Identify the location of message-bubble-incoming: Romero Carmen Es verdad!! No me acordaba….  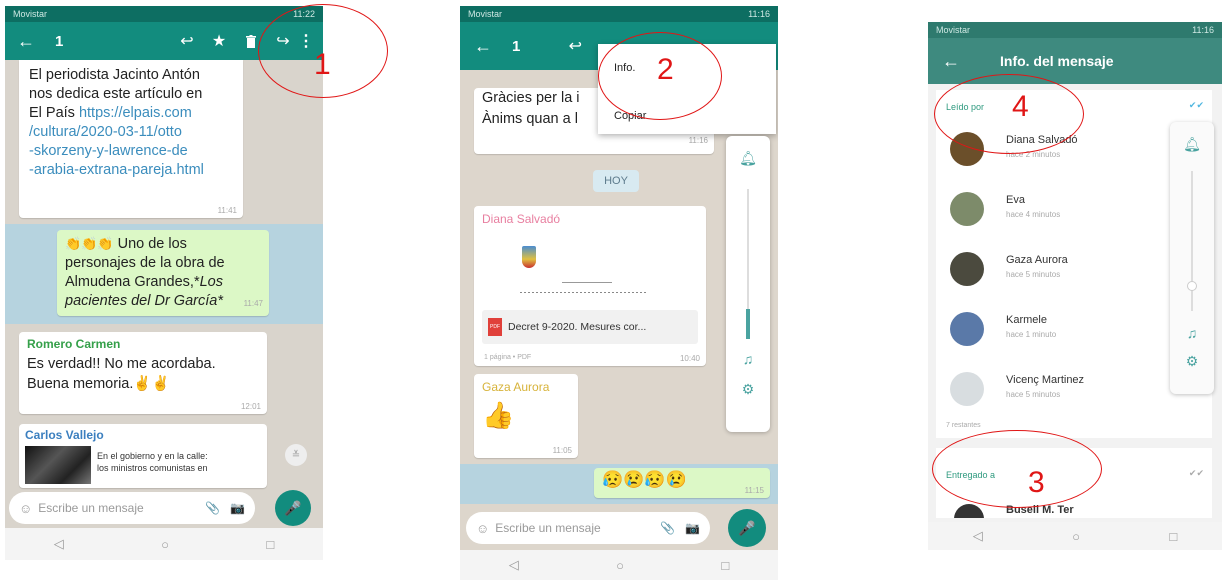
(143, 373).